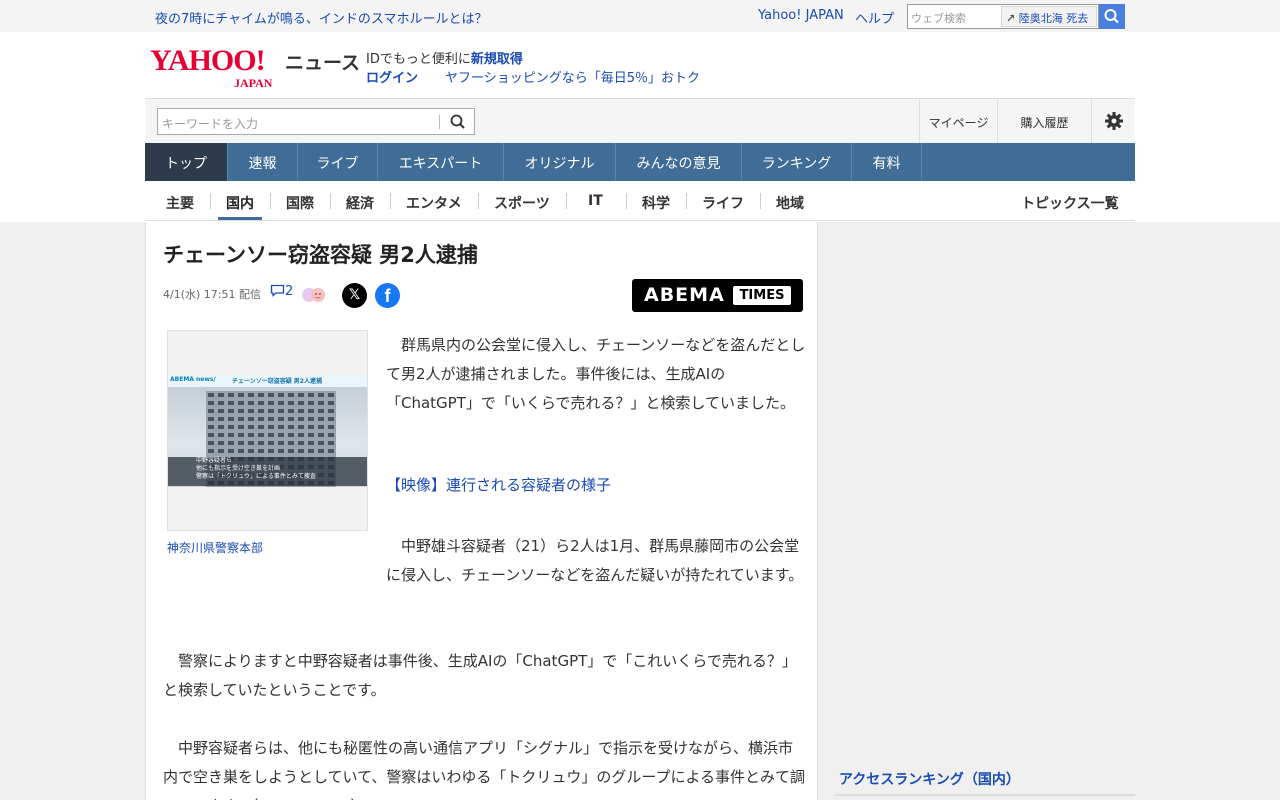 The width and height of the screenshot is (1280, 800). What do you see at coordinates (938, 18) in the screenshot?
I see `web-search-placeholder: ウェブ検索` at bounding box center [938, 18].